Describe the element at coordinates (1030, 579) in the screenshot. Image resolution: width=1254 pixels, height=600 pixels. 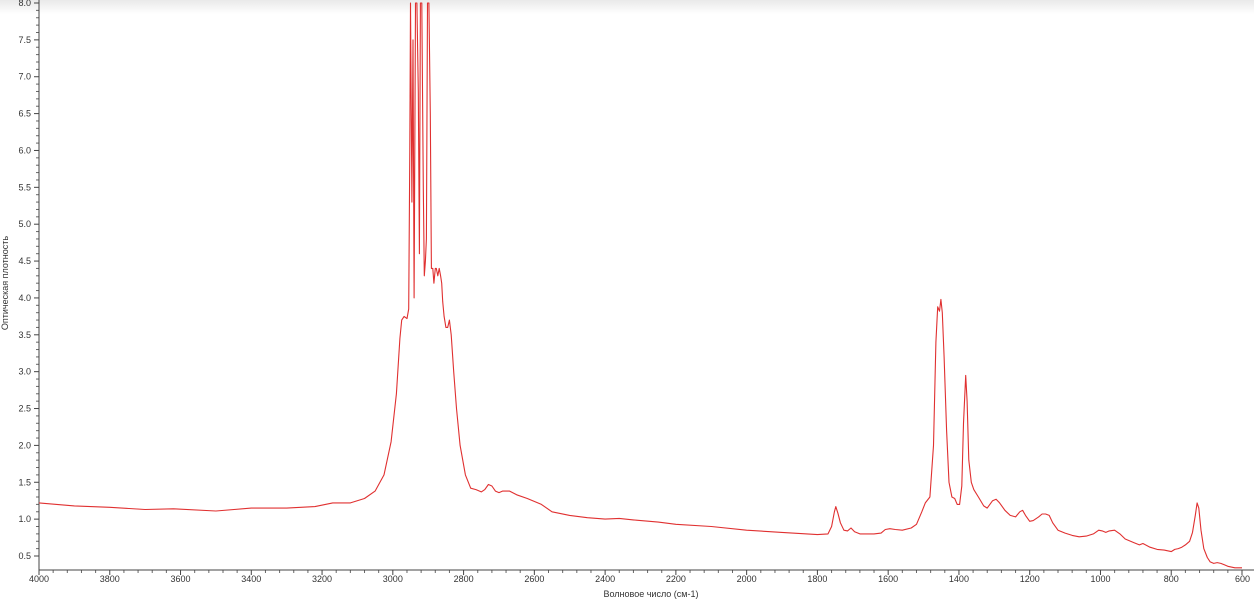
I see `x-tick-label: 1200` at that location.